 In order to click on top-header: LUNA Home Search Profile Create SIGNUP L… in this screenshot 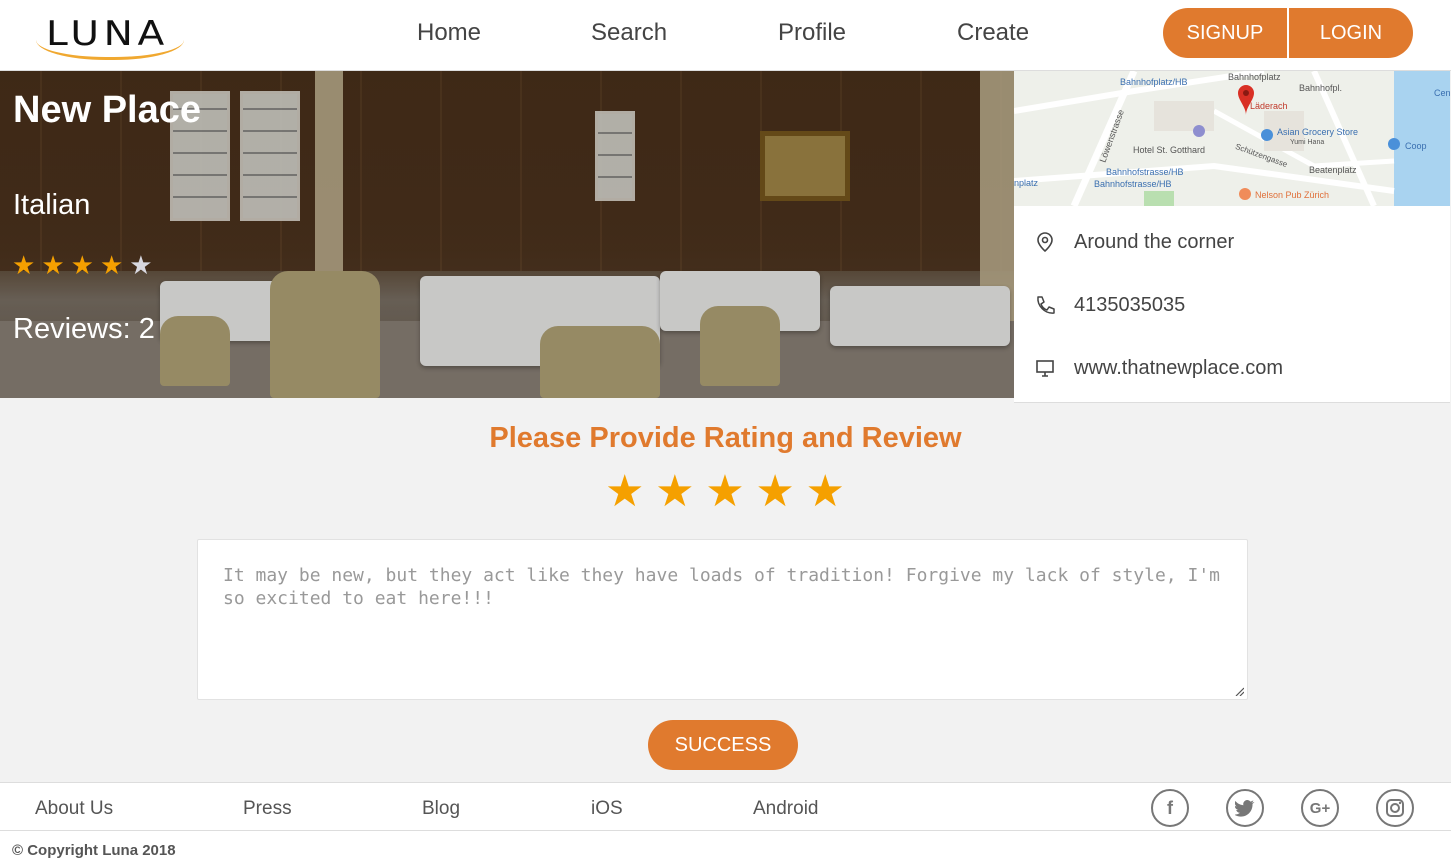, I will do `click(725, 35)`.